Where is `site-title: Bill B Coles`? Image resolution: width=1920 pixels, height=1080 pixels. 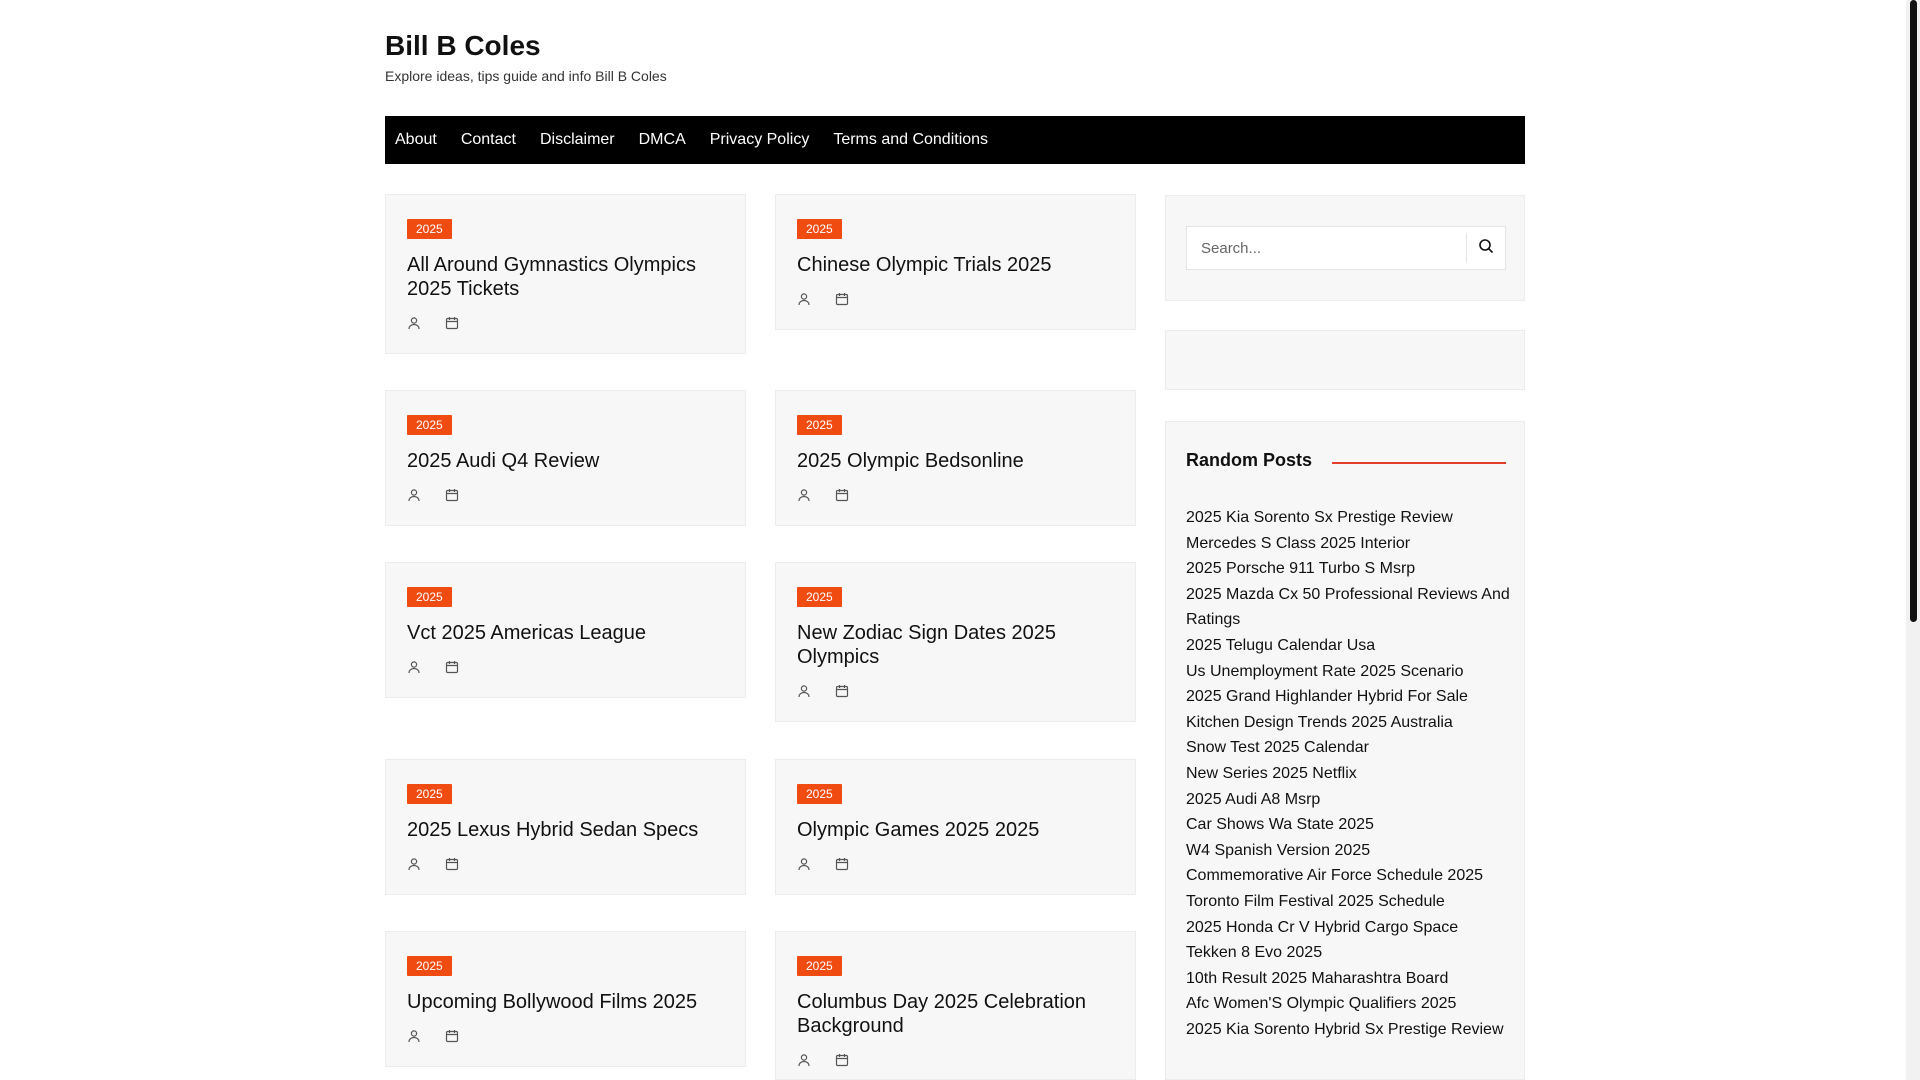
site-title: Bill B Coles is located at coordinates (526, 46).